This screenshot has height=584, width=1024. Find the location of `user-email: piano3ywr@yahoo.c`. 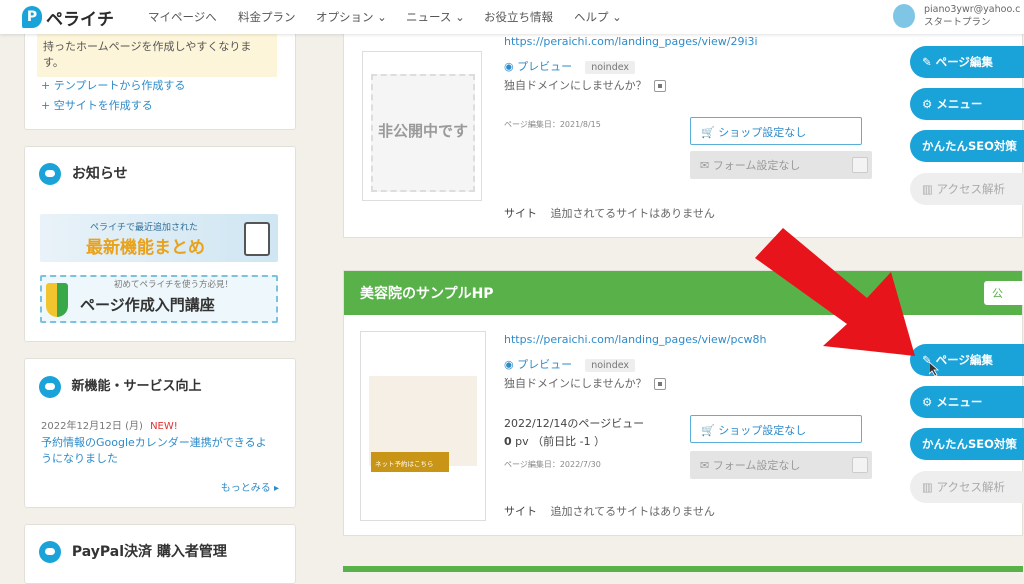

user-email: piano3ywr@yahoo.c is located at coordinates (972, 9).